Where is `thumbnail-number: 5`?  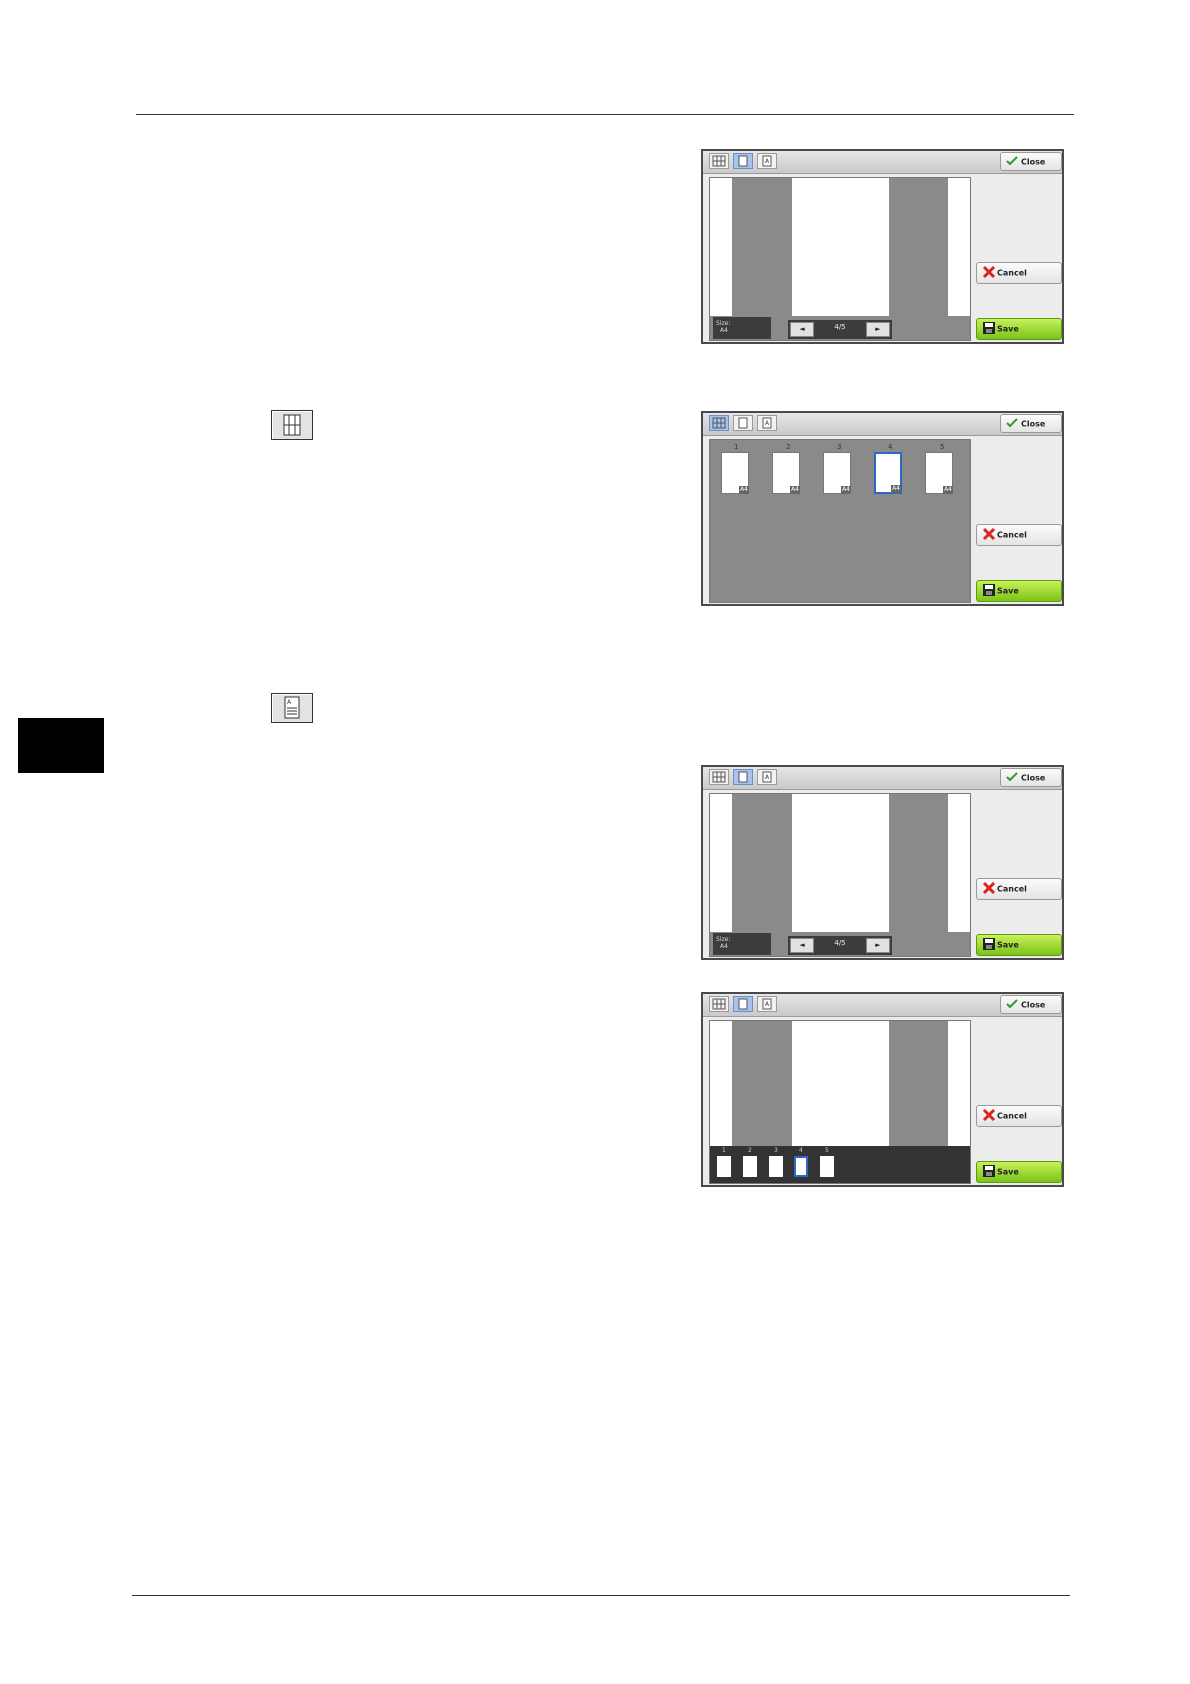 thumbnail-number: 5 is located at coordinates (942, 447).